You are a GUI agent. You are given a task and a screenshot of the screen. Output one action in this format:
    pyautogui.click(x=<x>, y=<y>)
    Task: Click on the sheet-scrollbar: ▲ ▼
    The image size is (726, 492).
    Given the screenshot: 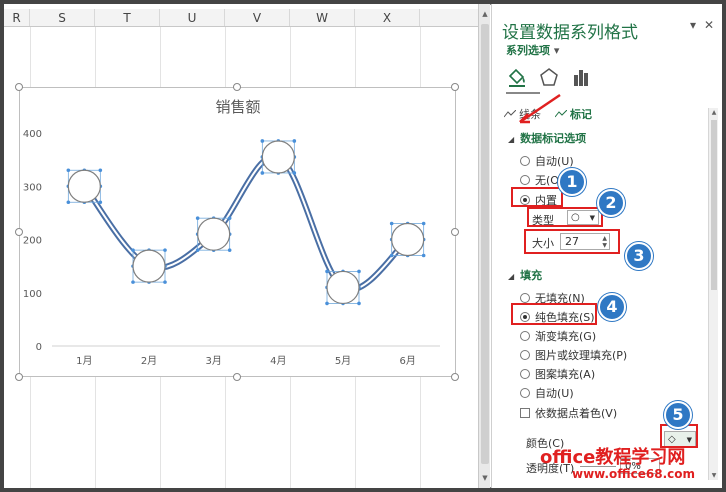 What is the action you would take?
    pyautogui.click(x=484, y=246)
    